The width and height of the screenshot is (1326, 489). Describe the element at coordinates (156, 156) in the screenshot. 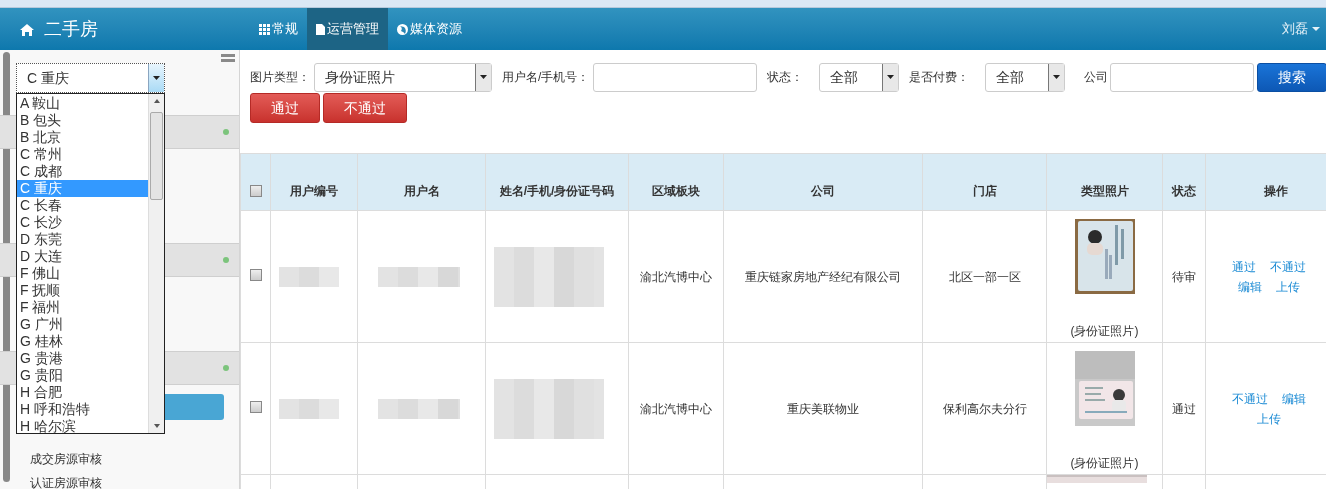

I see `scrollbar-thumb` at that location.